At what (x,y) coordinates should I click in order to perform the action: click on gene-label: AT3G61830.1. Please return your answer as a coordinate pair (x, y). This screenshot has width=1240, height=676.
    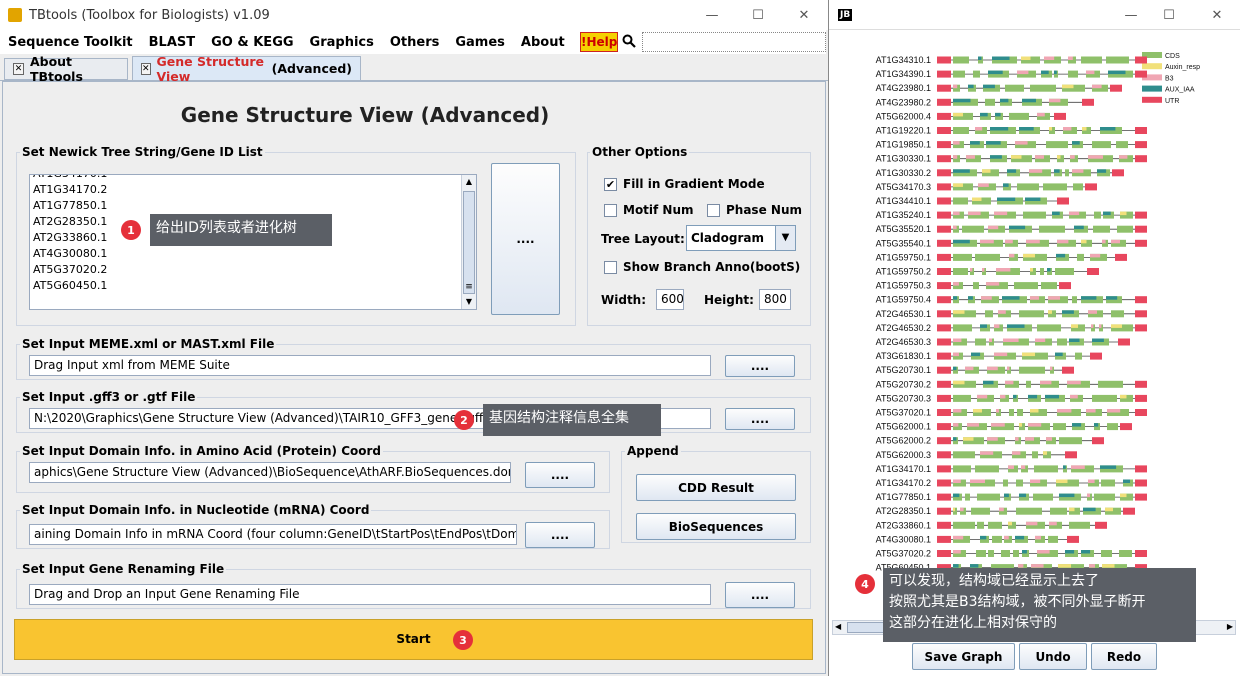
    Looking at the image, I should click on (903, 356).